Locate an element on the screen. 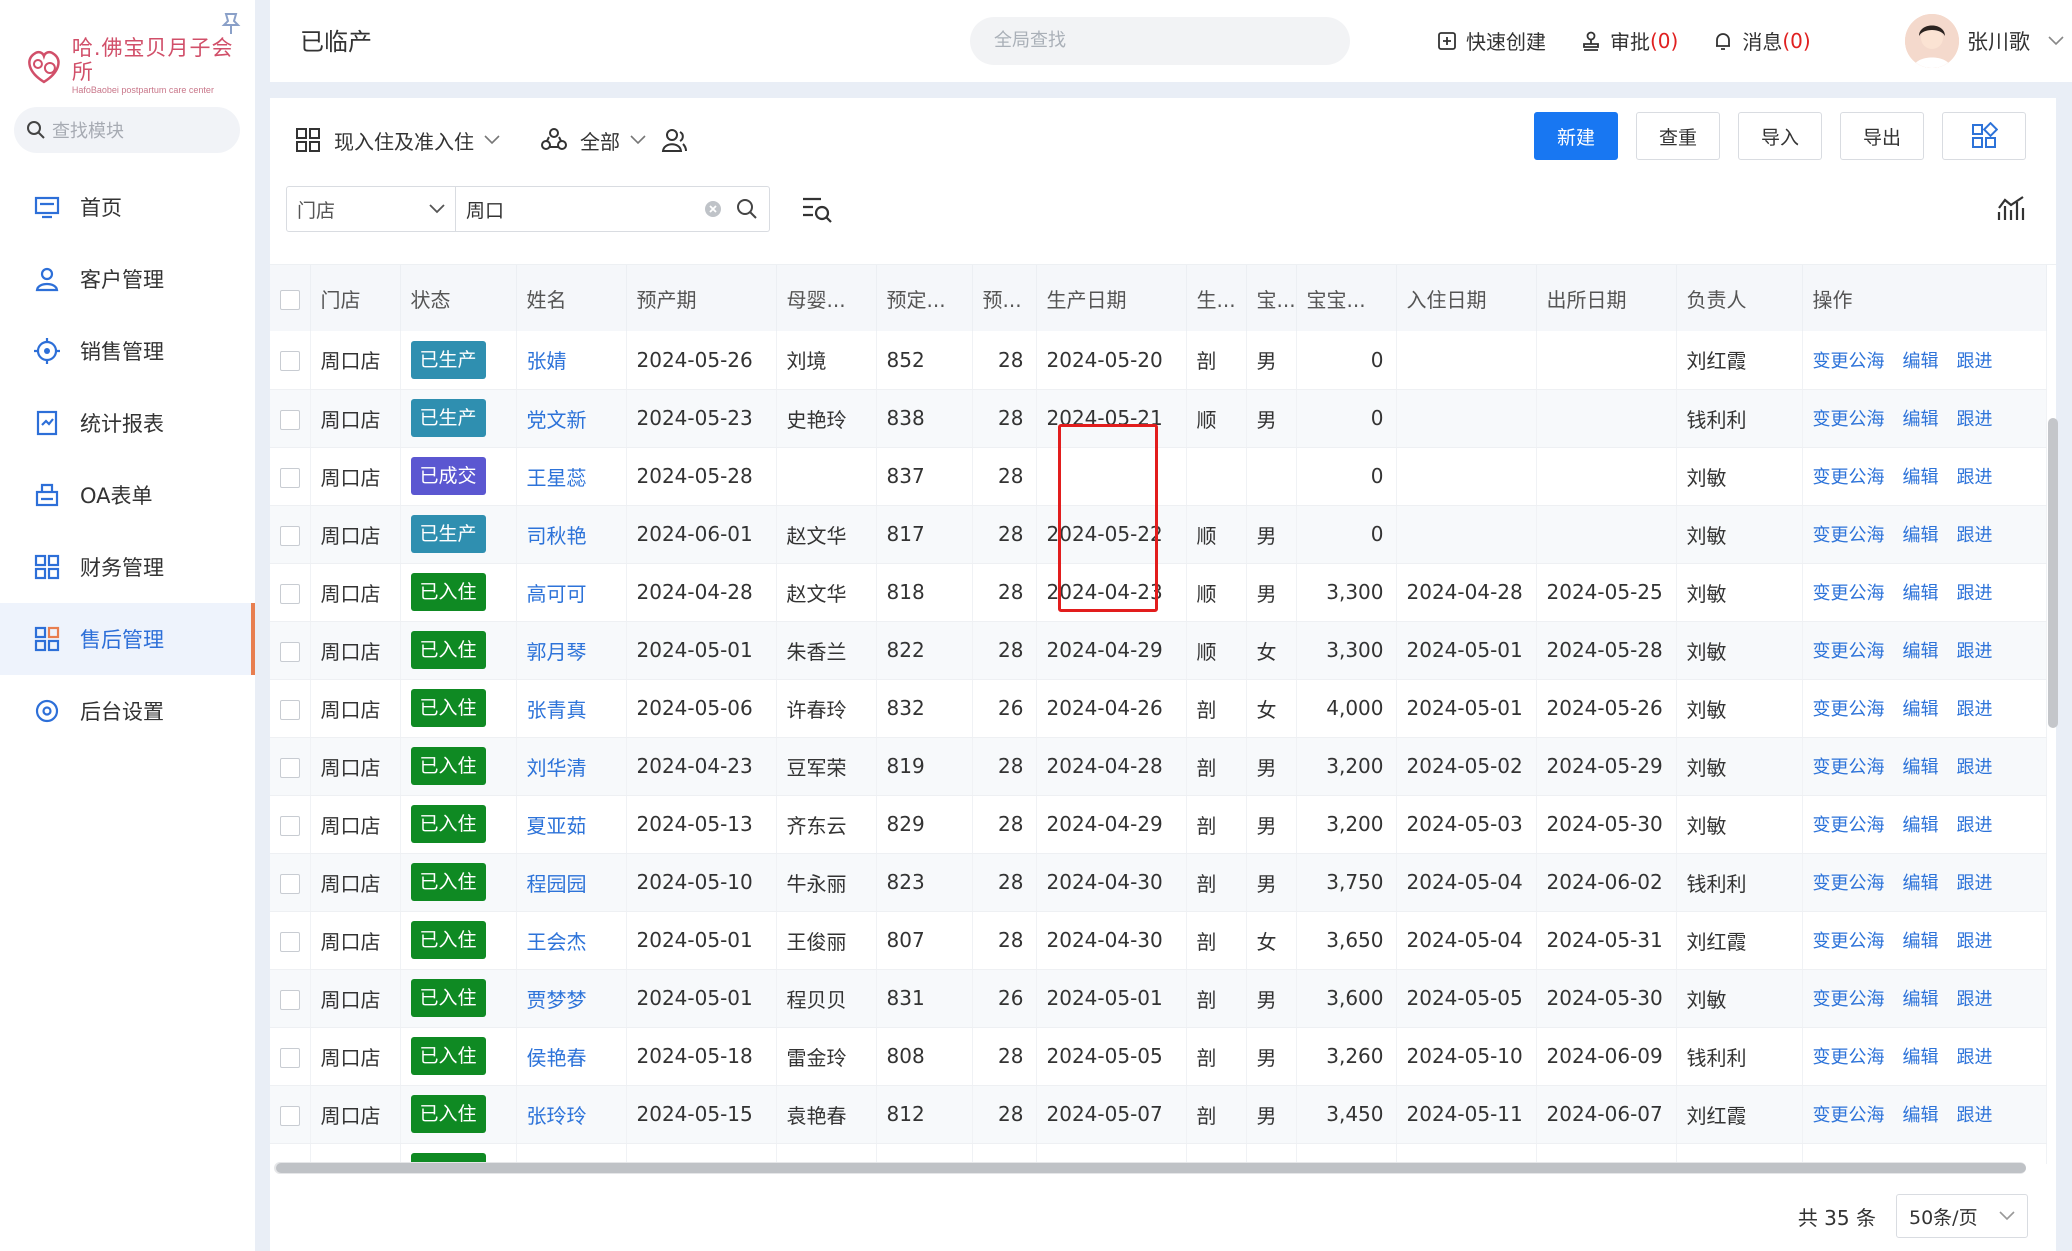 The image size is (2072, 1251). dedupe-button: 查重 is located at coordinates (1677, 136).